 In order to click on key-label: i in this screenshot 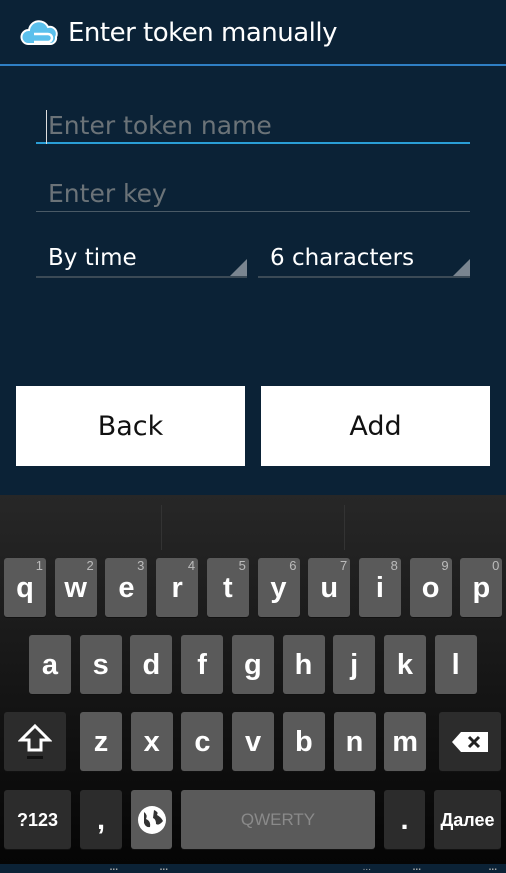, I will do `click(379, 588)`.